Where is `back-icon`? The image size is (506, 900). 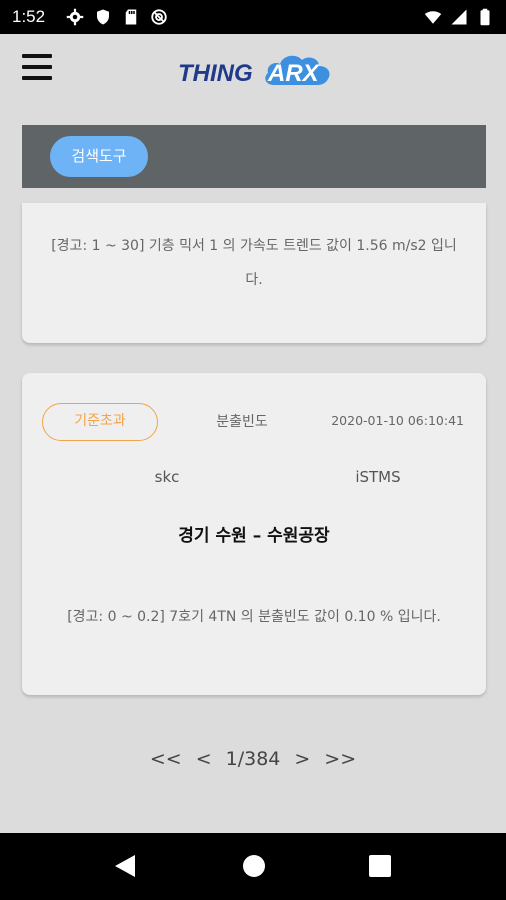 back-icon is located at coordinates (125, 866).